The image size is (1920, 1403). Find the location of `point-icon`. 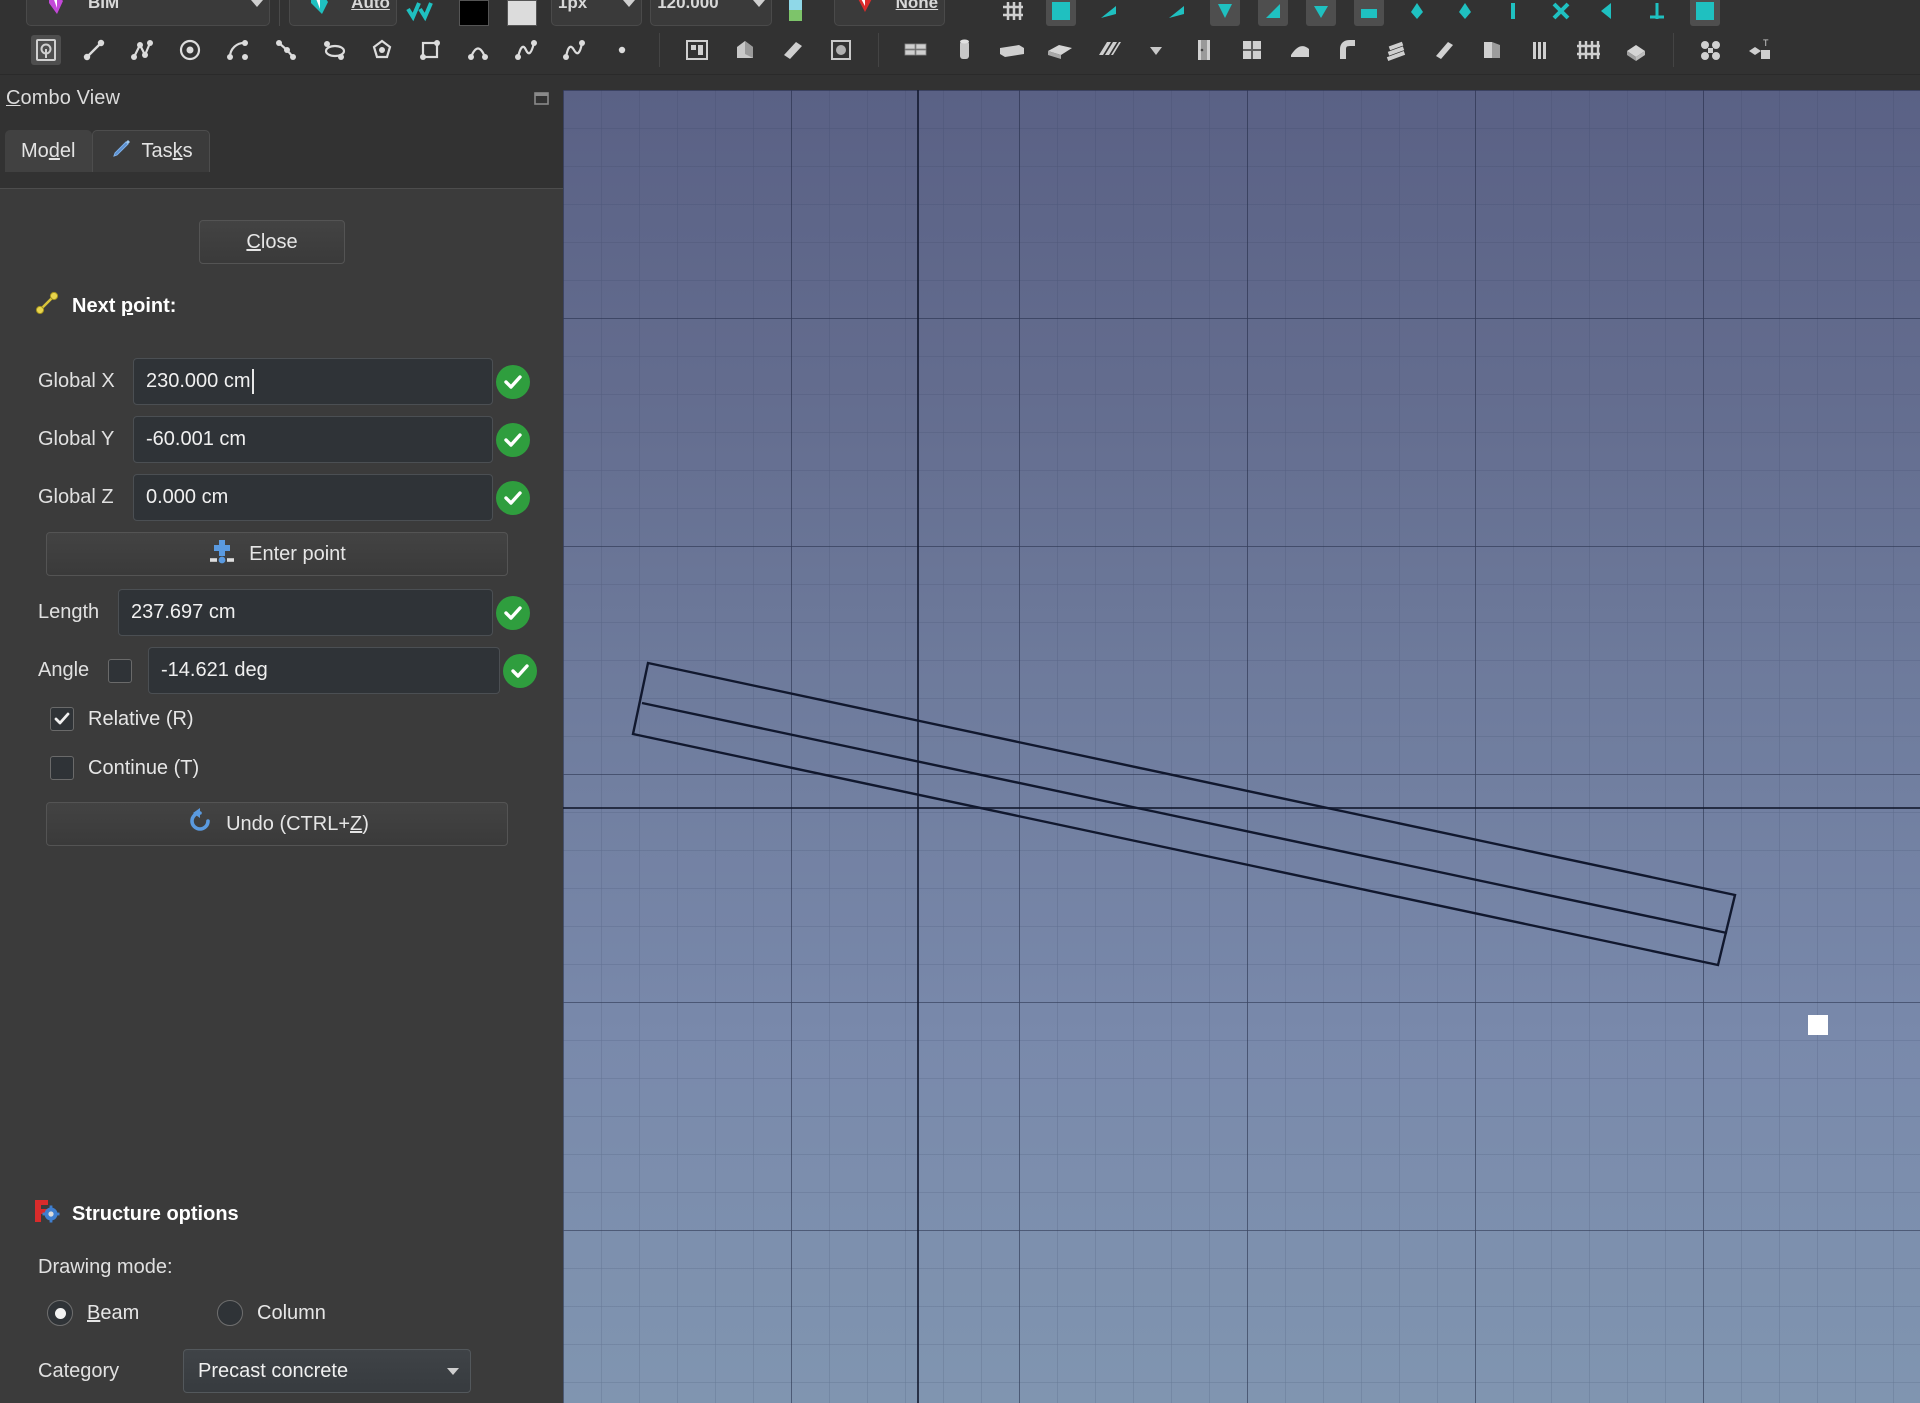

point-icon is located at coordinates (622, 50).